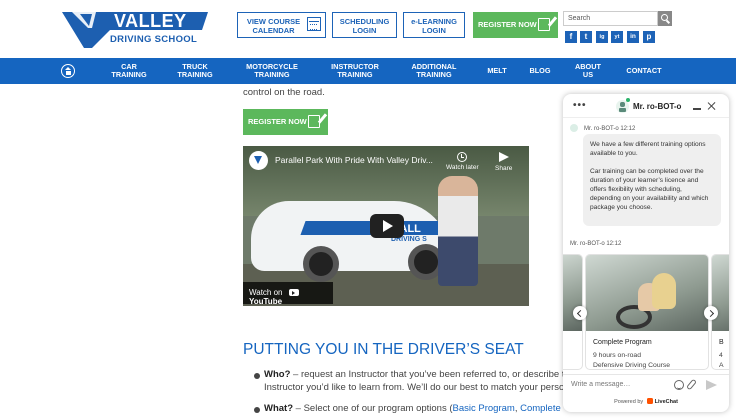 The width and height of the screenshot is (736, 419). What do you see at coordinates (503, 157) in the screenshot?
I see `share-icon` at bounding box center [503, 157].